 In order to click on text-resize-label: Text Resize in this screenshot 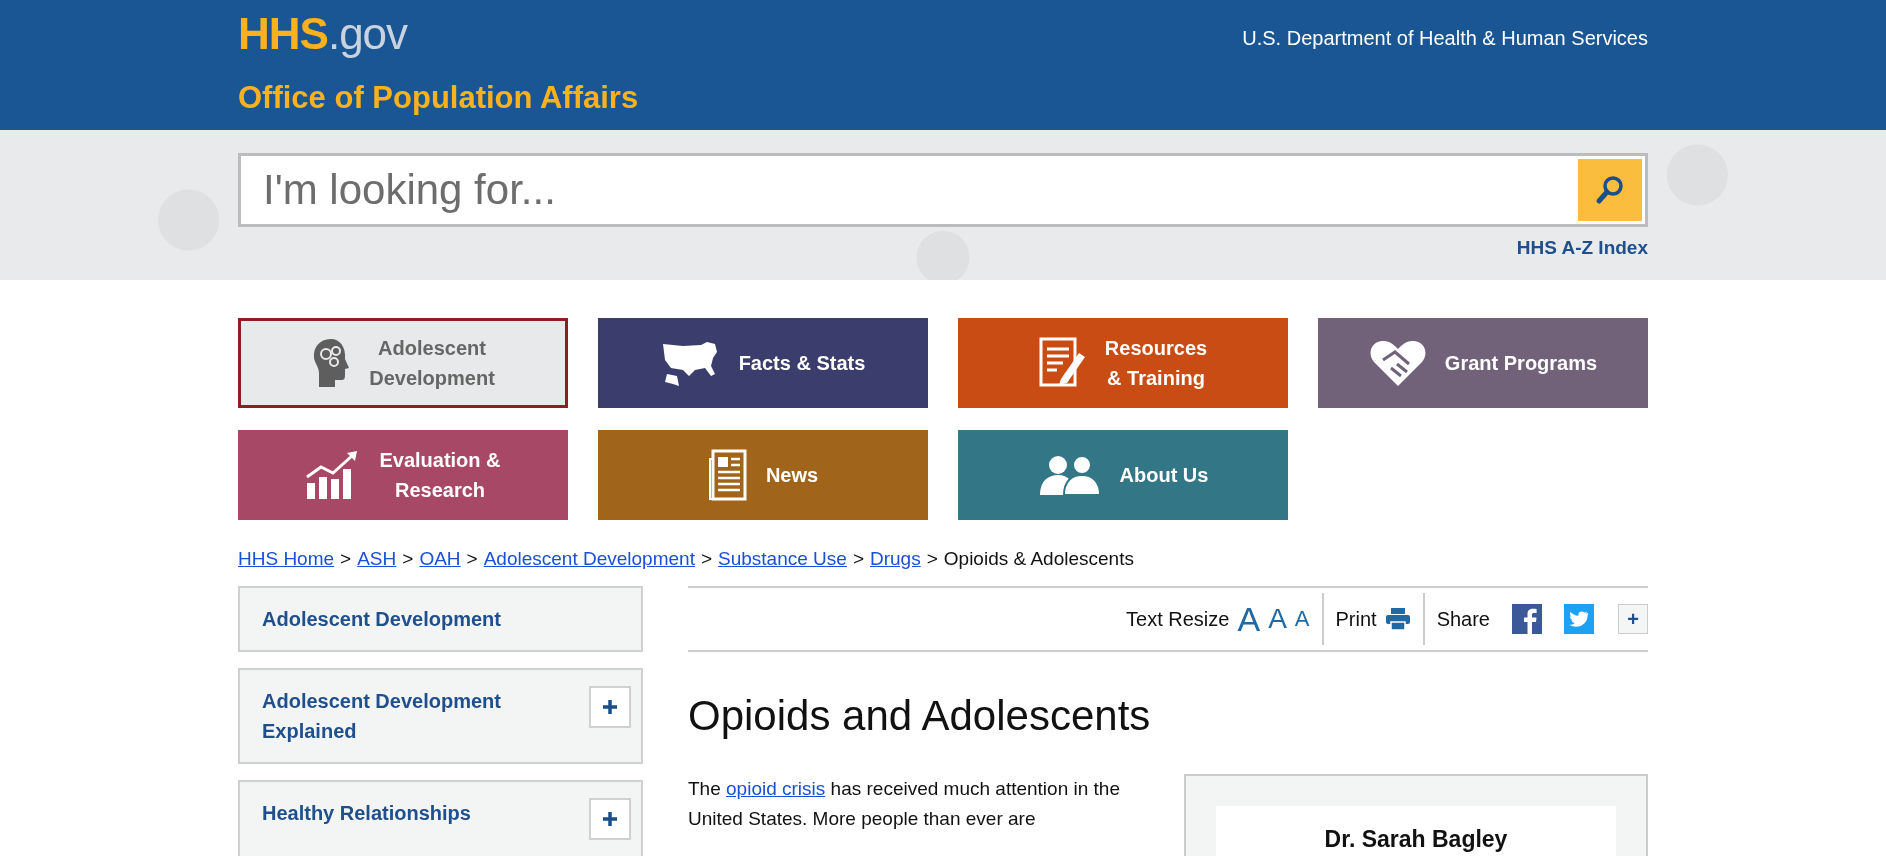, I will do `click(1178, 619)`.